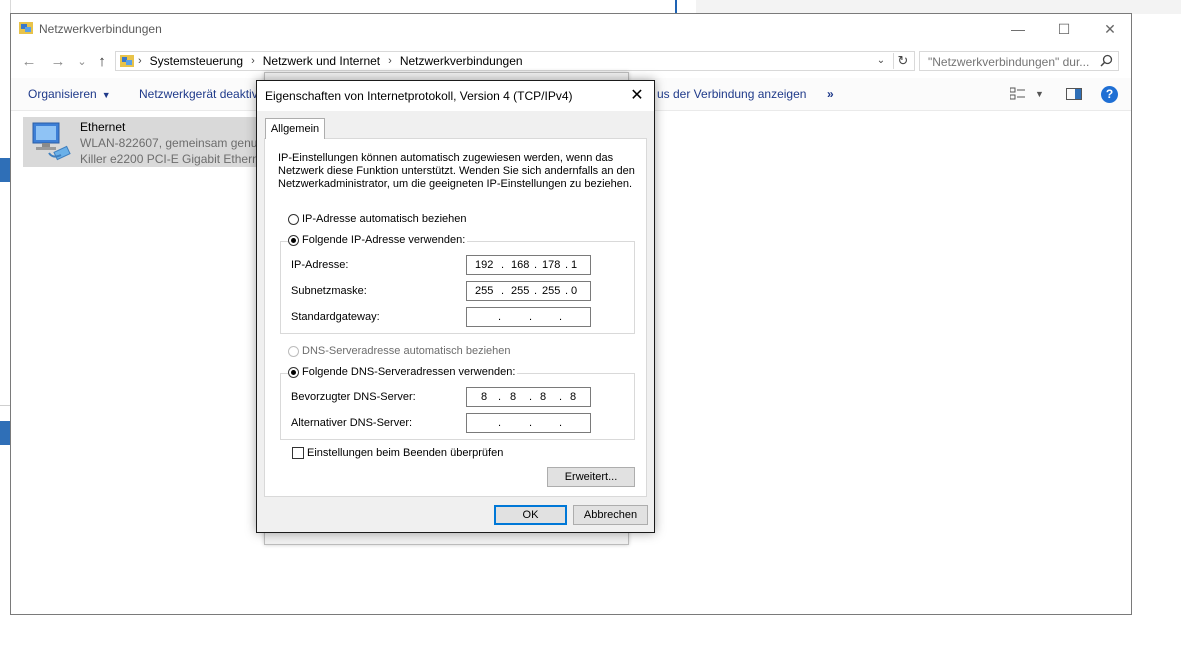 This screenshot has width=1181, height=648. I want to click on tab-allgemein: Allgemein, so click(295, 128).